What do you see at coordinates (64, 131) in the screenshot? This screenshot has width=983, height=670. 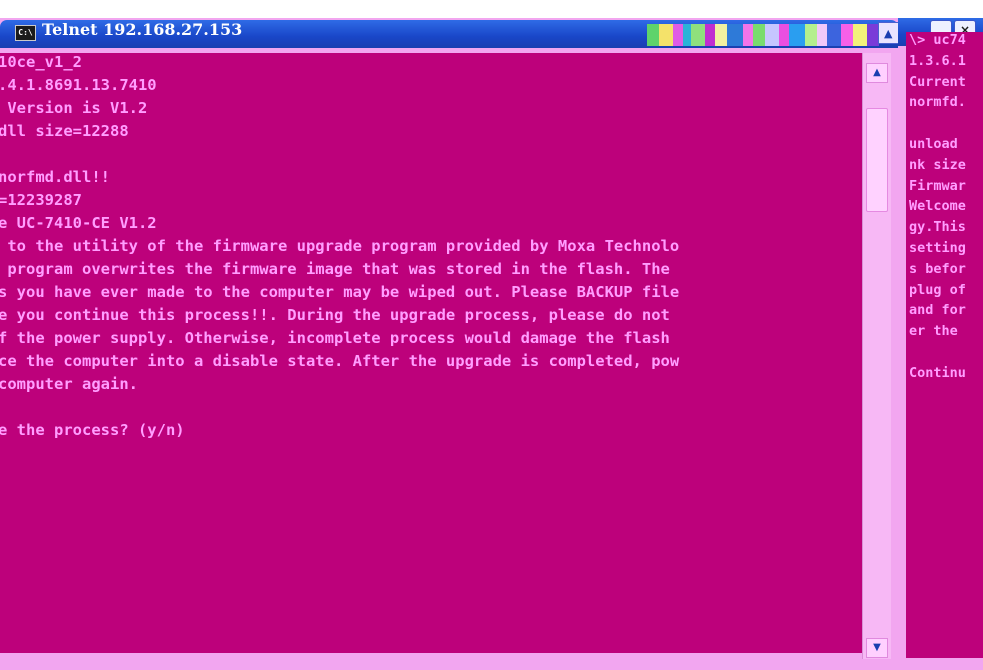 I see `console-line: dll size=12288` at bounding box center [64, 131].